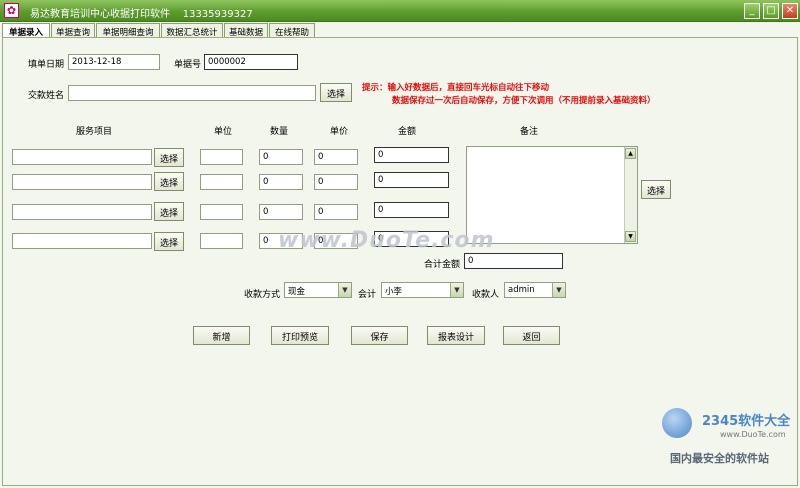 The width and height of the screenshot is (800, 488). What do you see at coordinates (400, 11) in the screenshot?
I see `title-bar: ✿ 易达教育培训中心收据打印软件 13335939327 _ □ ✕` at bounding box center [400, 11].